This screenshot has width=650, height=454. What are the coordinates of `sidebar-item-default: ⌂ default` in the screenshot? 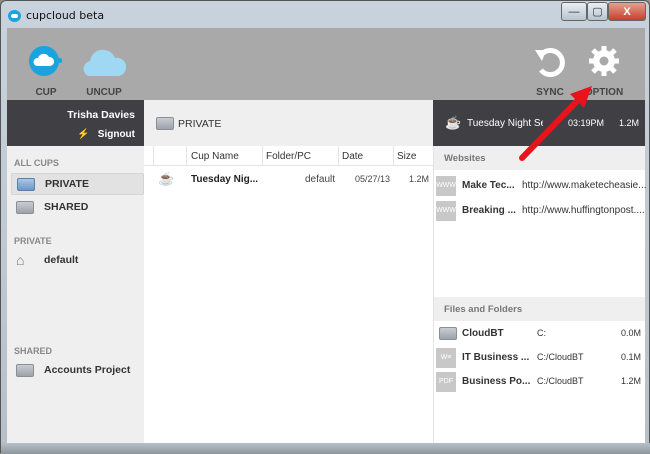 It's located at (77, 260).